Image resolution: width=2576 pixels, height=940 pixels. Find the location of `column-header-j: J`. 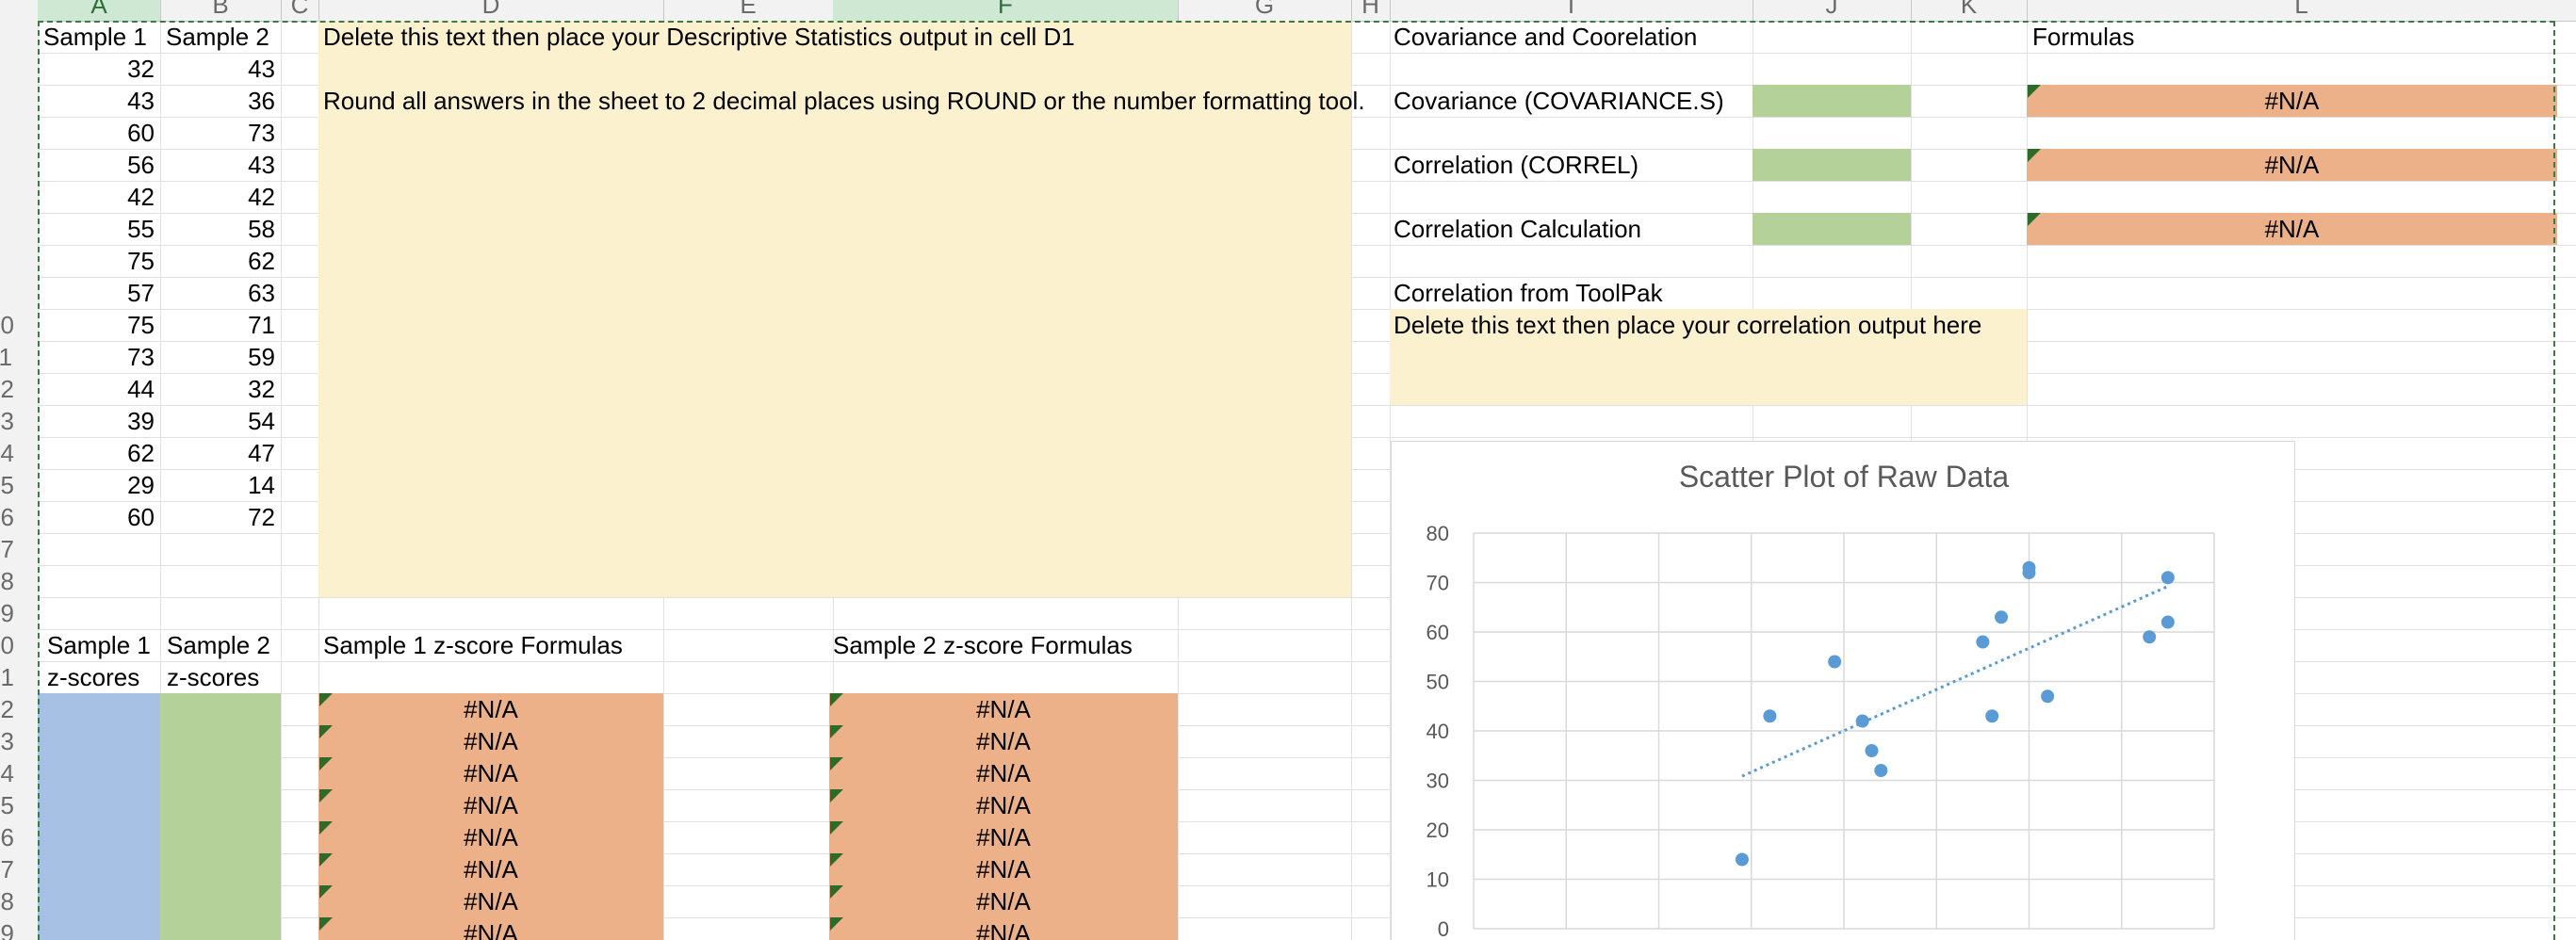

column-header-j: J is located at coordinates (1832, 10).